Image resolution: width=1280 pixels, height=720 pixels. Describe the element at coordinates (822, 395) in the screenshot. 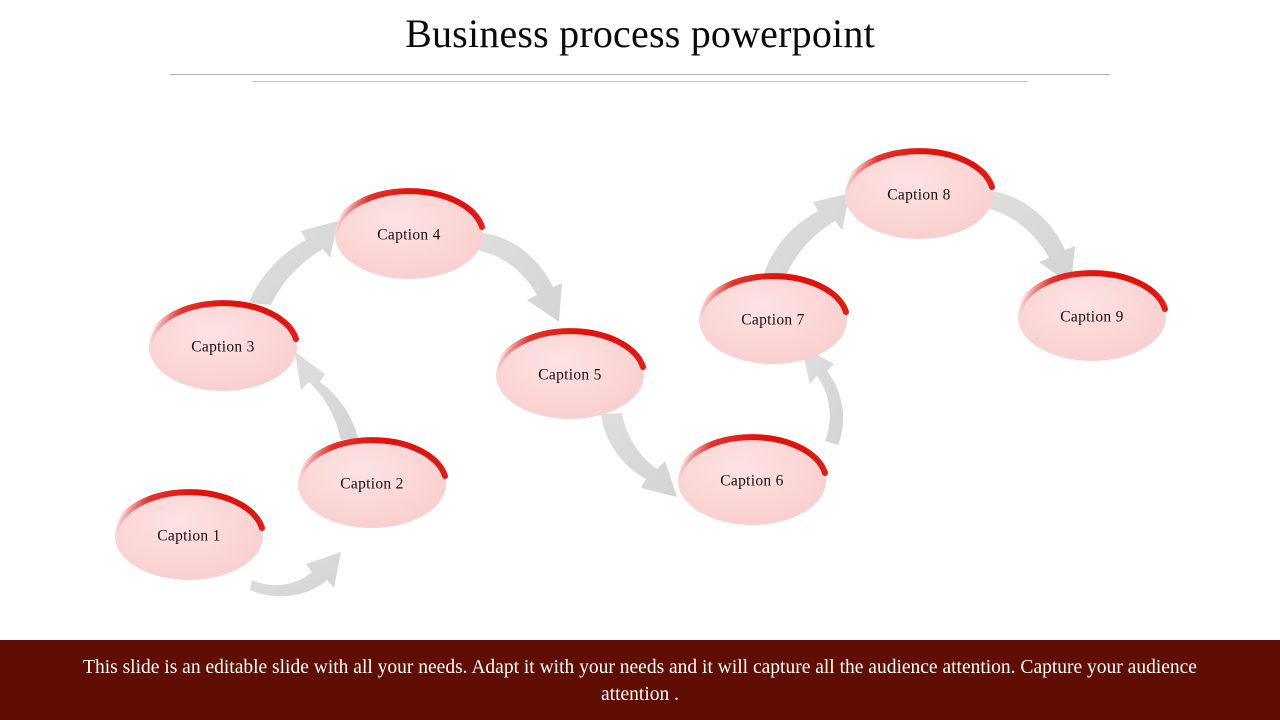

I see `arrow-caption6-to-caption7` at that location.